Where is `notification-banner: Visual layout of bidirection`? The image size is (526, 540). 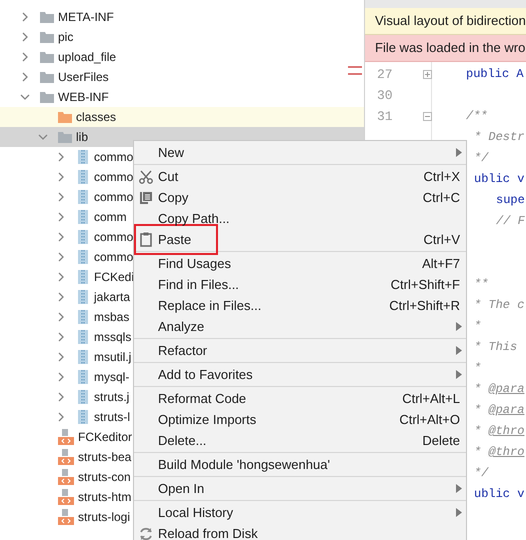
notification-banner: Visual layout of bidirection is located at coordinates (445, 21).